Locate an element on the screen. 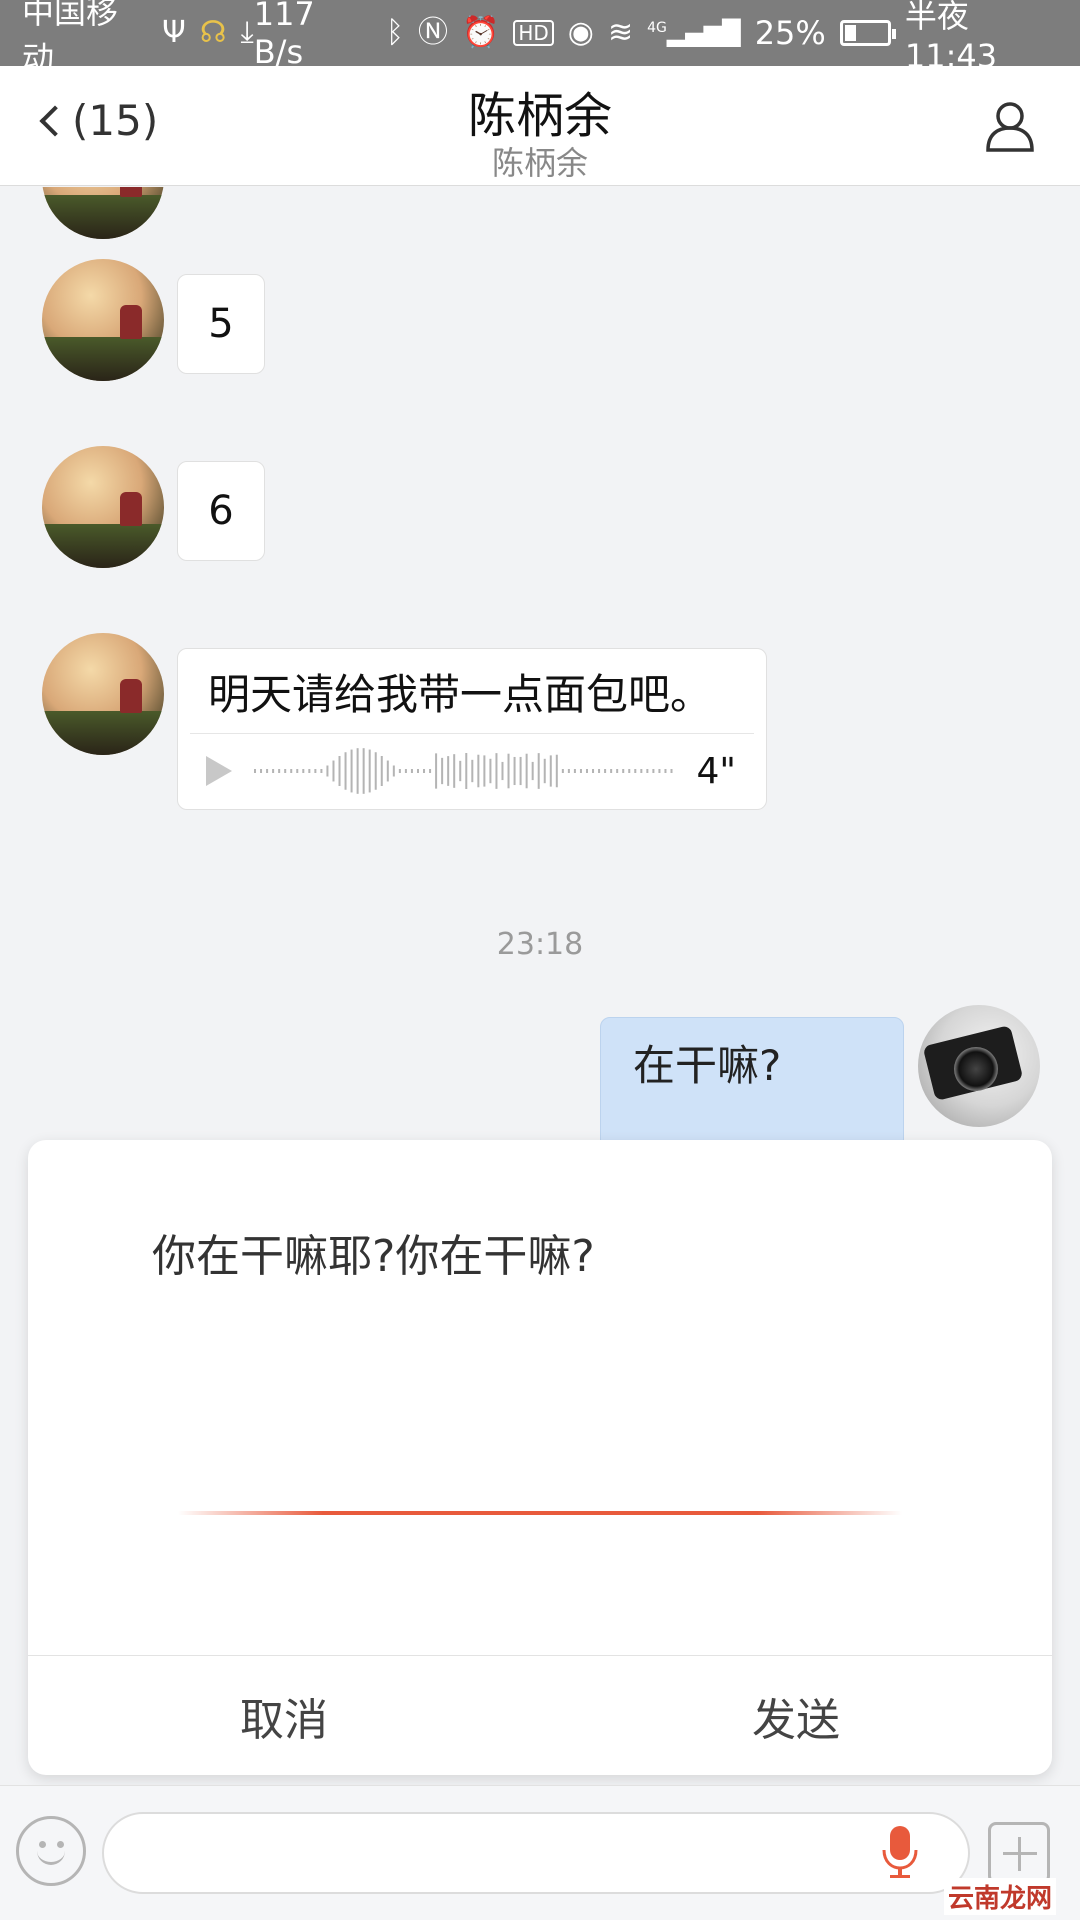  chat-header: (15) 陈柄余 陈柄余 is located at coordinates (540, 126).